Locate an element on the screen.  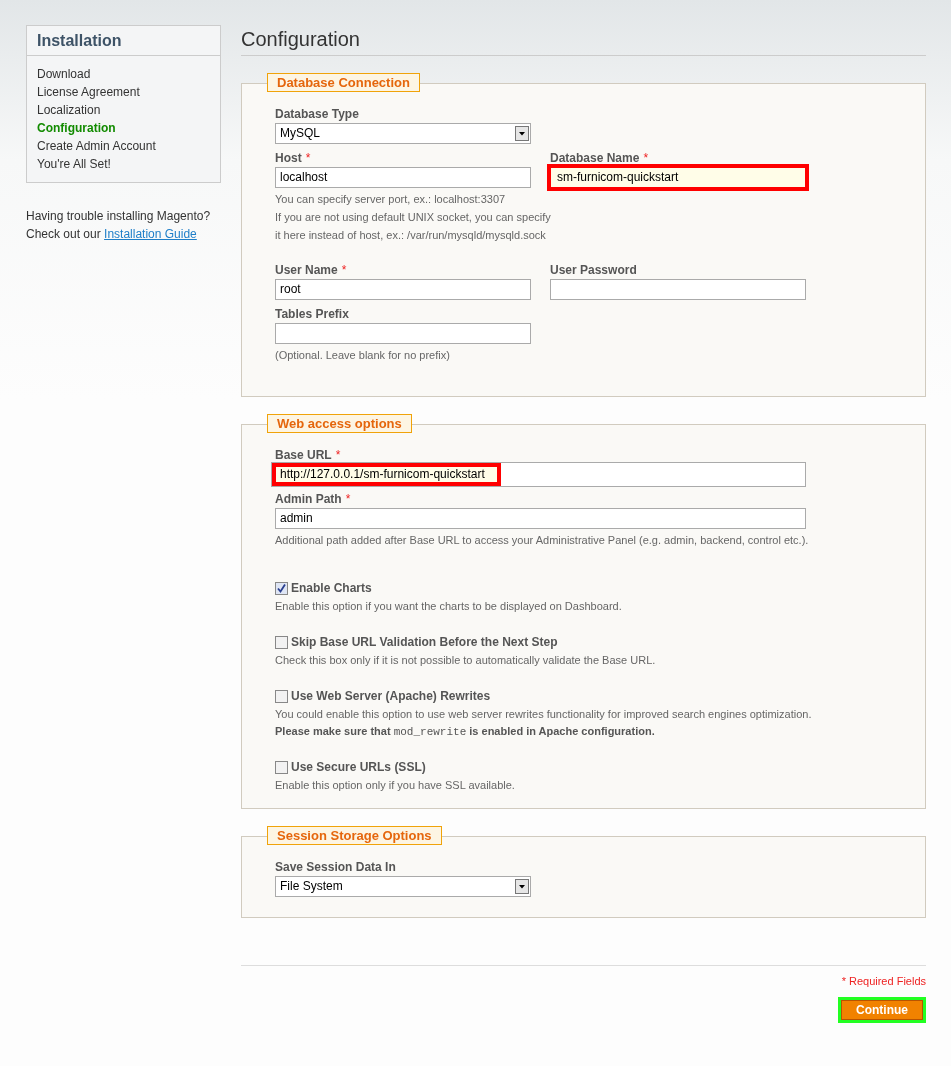
field-label: Database Type is located at coordinates (317, 114).